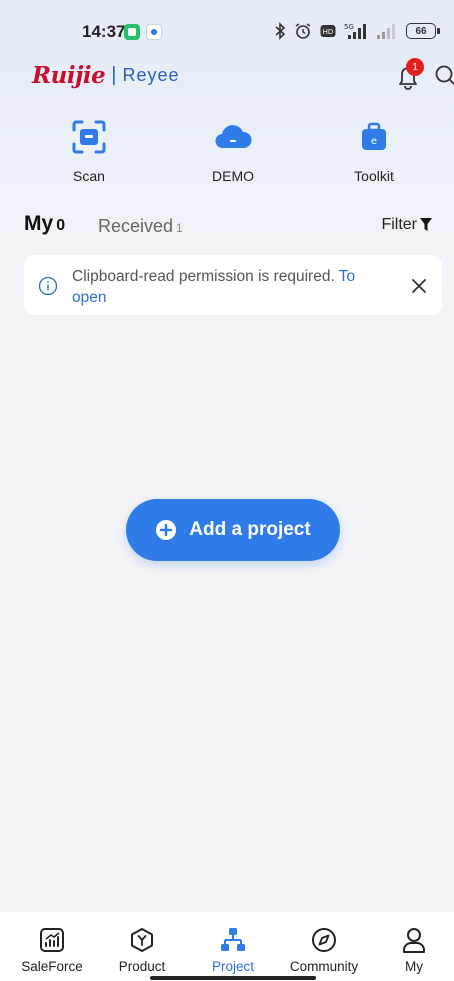 The height and width of the screenshot is (981, 454). Describe the element at coordinates (415, 67) in the screenshot. I see `notification-badge: 1` at that location.